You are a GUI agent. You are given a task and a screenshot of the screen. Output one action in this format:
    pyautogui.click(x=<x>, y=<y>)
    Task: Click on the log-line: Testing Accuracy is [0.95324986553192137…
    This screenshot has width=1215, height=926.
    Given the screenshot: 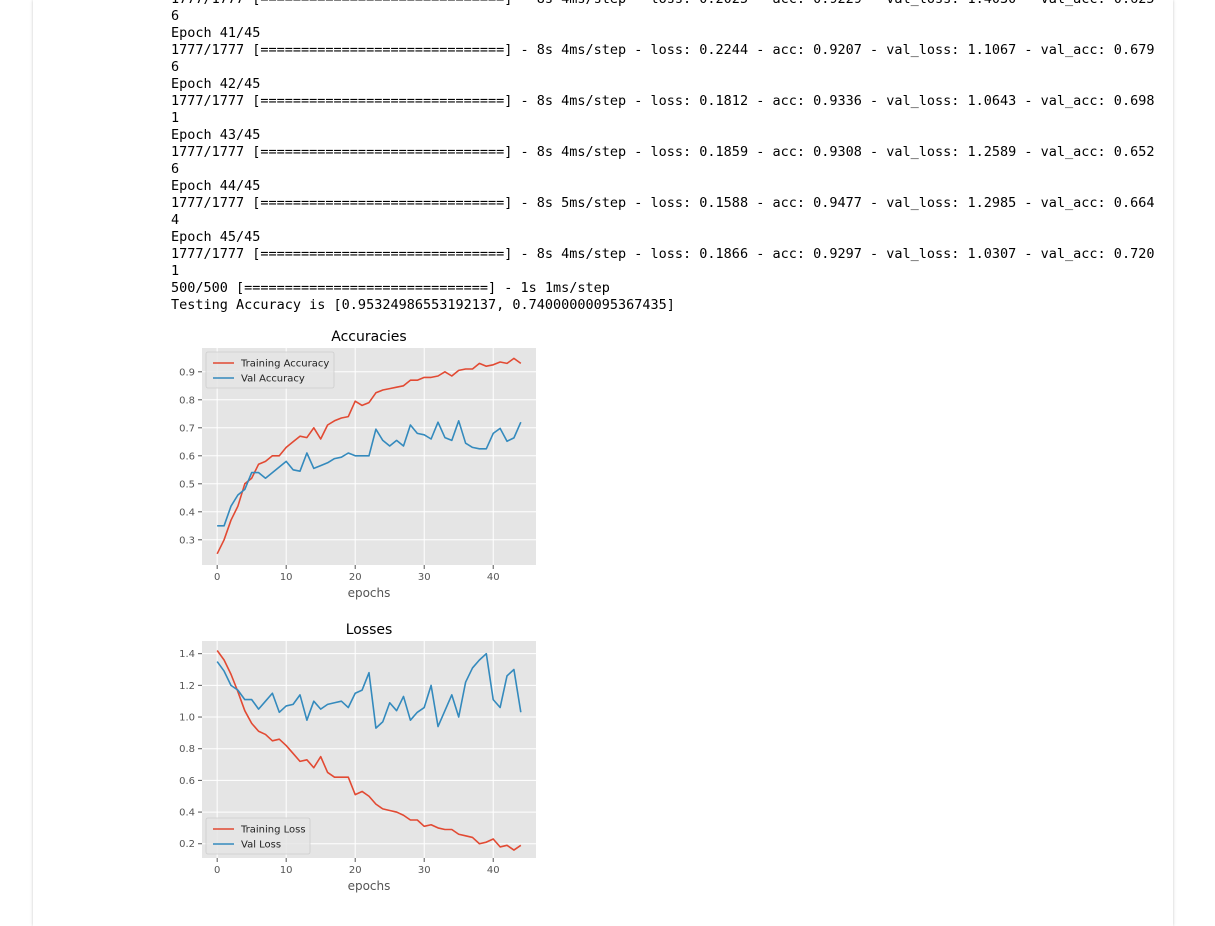 What is the action you would take?
    pyautogui.click(x=423, y=305)
    